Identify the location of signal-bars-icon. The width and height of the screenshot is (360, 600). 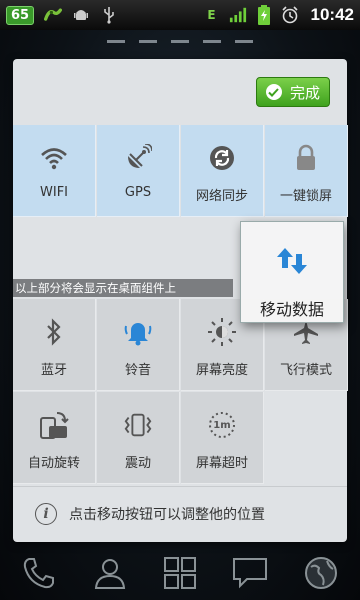
(238, 15).